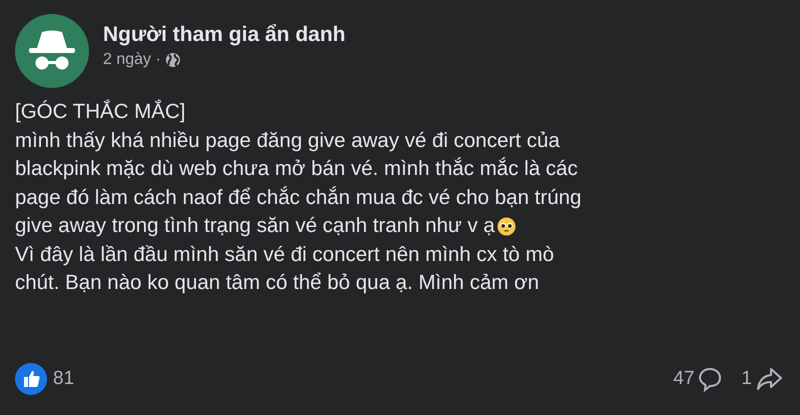 The height and width of the screenshot is (415, 800). Describe the element at coordinates (710, 379) in the screenshot. I see `comment-icon` at that location.